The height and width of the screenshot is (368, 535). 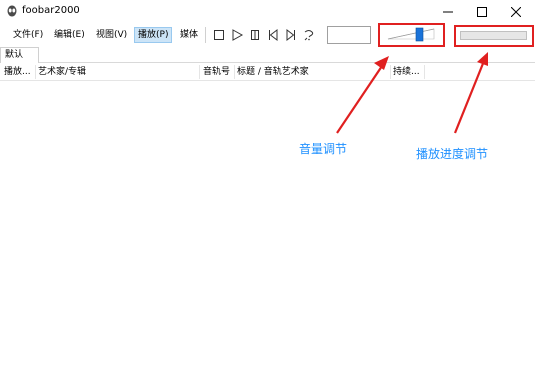 I want to click on stop-icon, so click(x=219, y=35).